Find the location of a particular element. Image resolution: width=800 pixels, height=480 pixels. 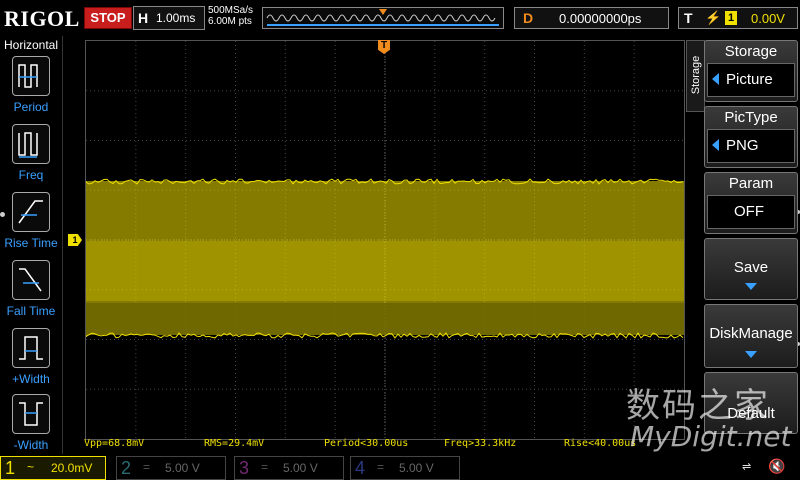

channel-2-box: 2 = 5.00 V is located at coordinates (171, 468).